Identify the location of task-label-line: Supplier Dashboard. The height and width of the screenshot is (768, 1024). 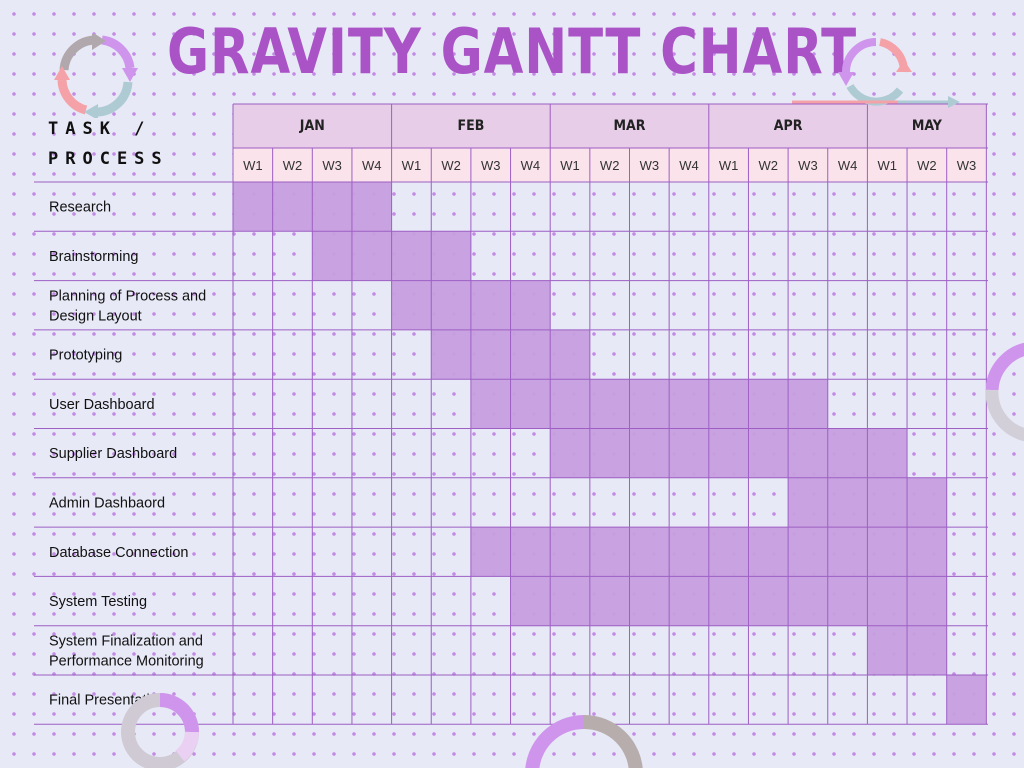
(113, 454).